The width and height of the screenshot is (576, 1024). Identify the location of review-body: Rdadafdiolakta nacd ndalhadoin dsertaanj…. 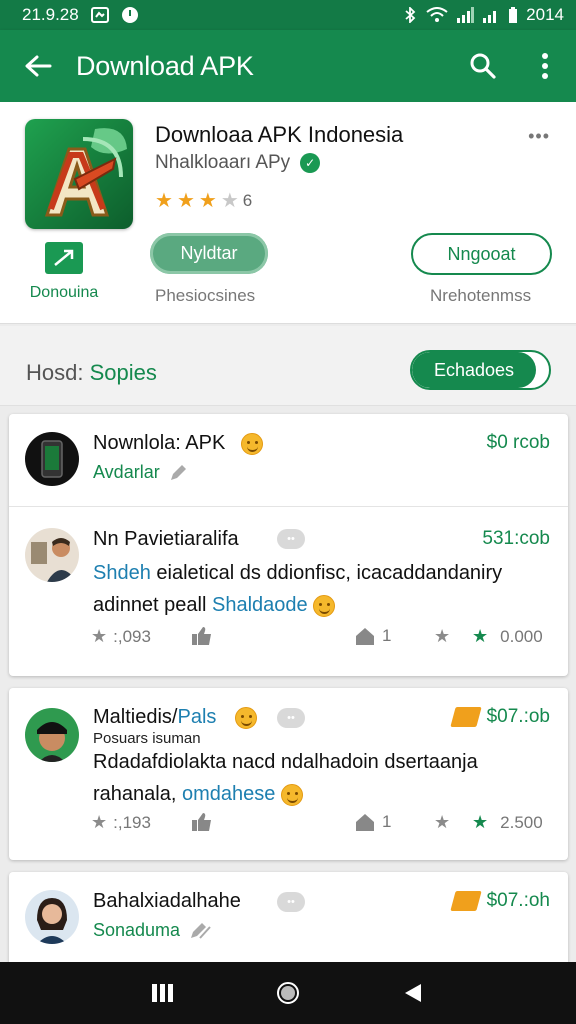
(323, 778).